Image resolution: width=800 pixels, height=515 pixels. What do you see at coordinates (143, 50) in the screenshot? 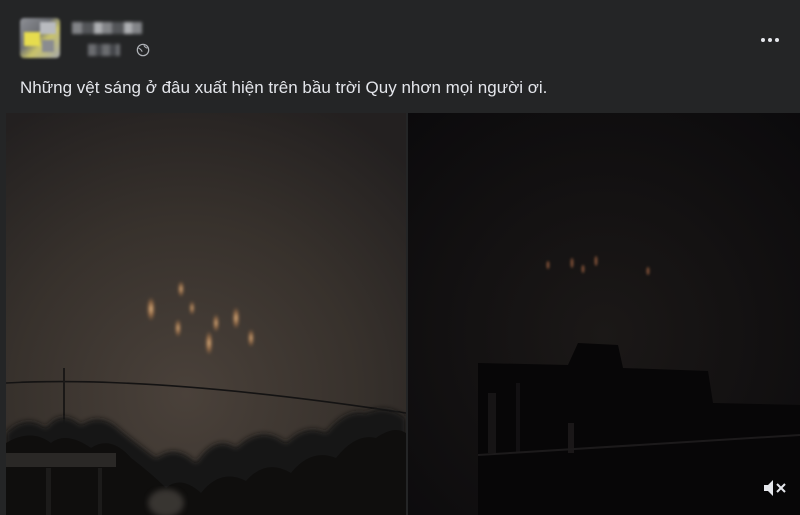
I see `globe-icon` at bounding box center [143, 50].